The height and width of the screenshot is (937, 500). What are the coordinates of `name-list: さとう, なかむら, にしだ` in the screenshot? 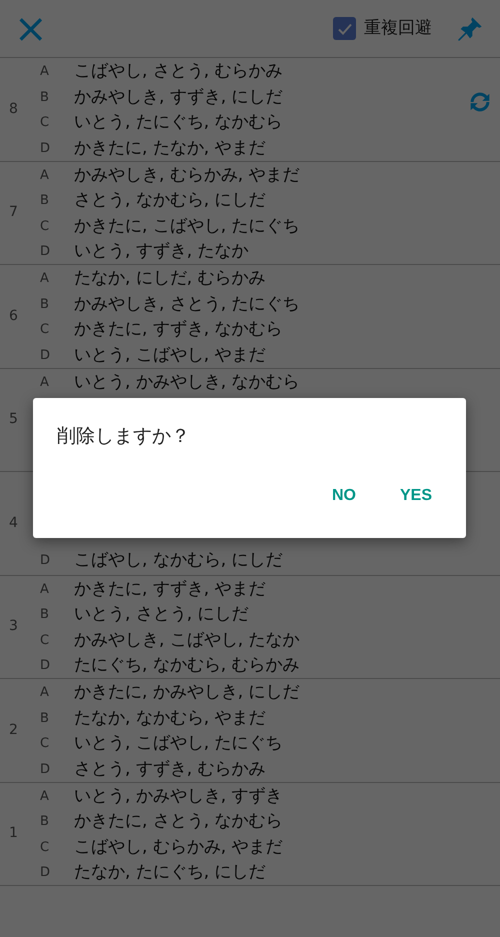 It's located at (170, 201).